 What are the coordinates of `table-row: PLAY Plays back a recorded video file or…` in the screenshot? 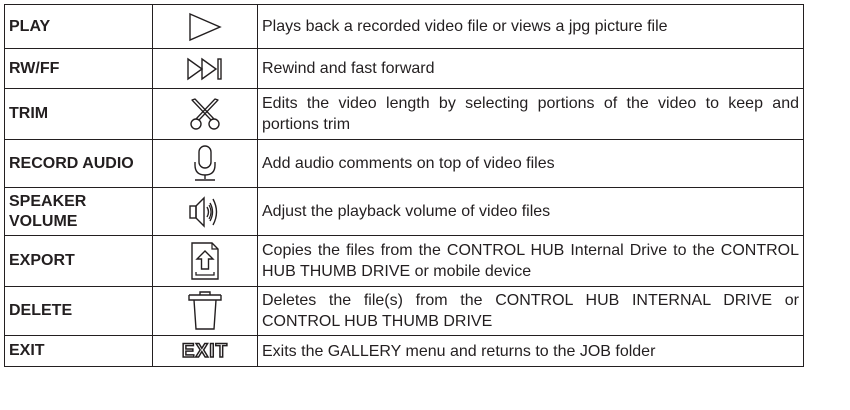 It's located at (404, 26).